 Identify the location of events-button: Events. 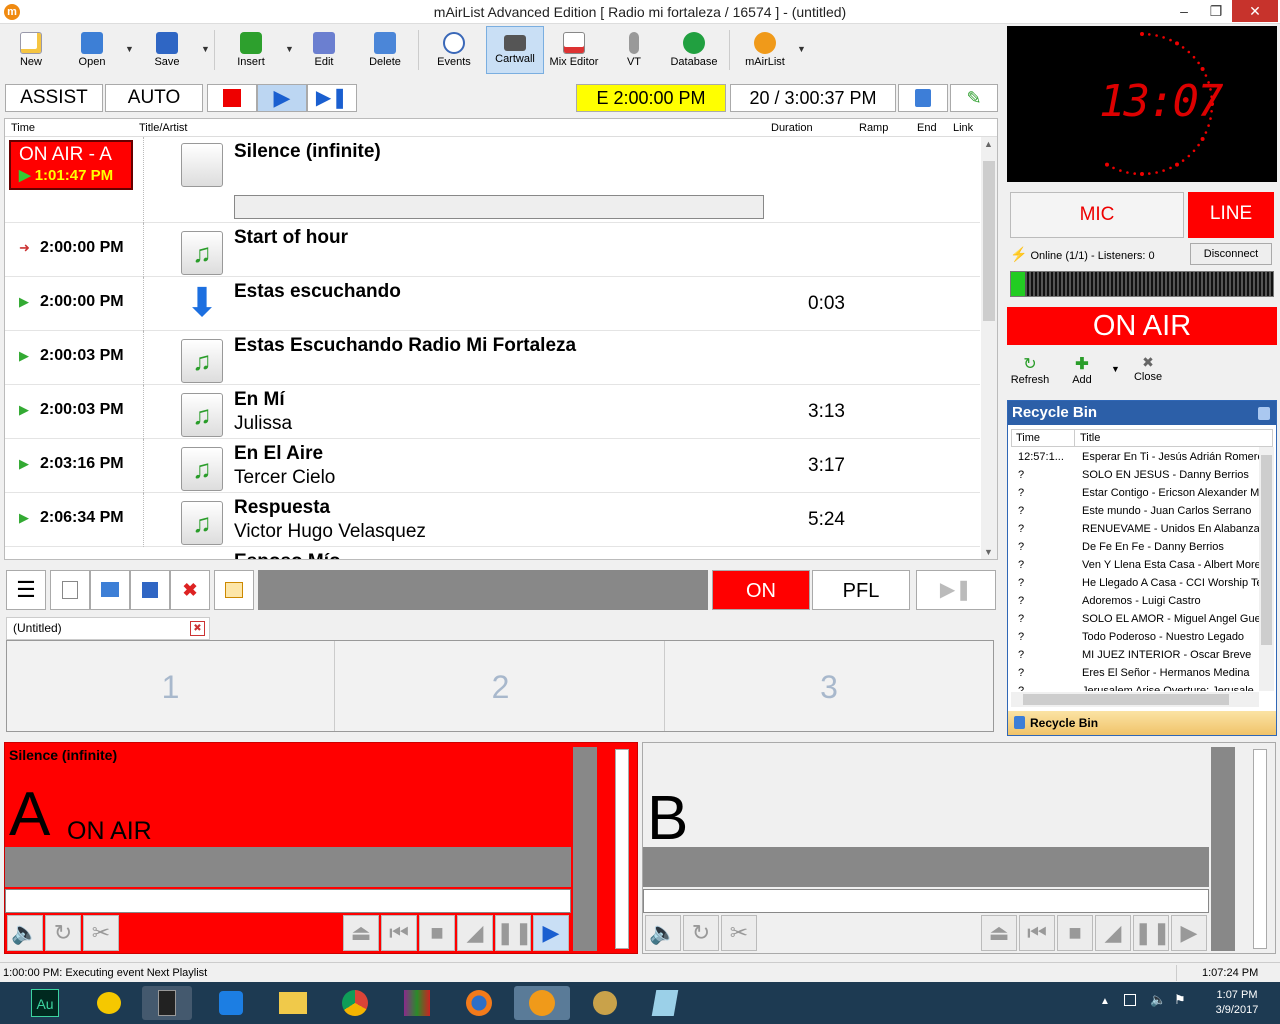
(454, 51).